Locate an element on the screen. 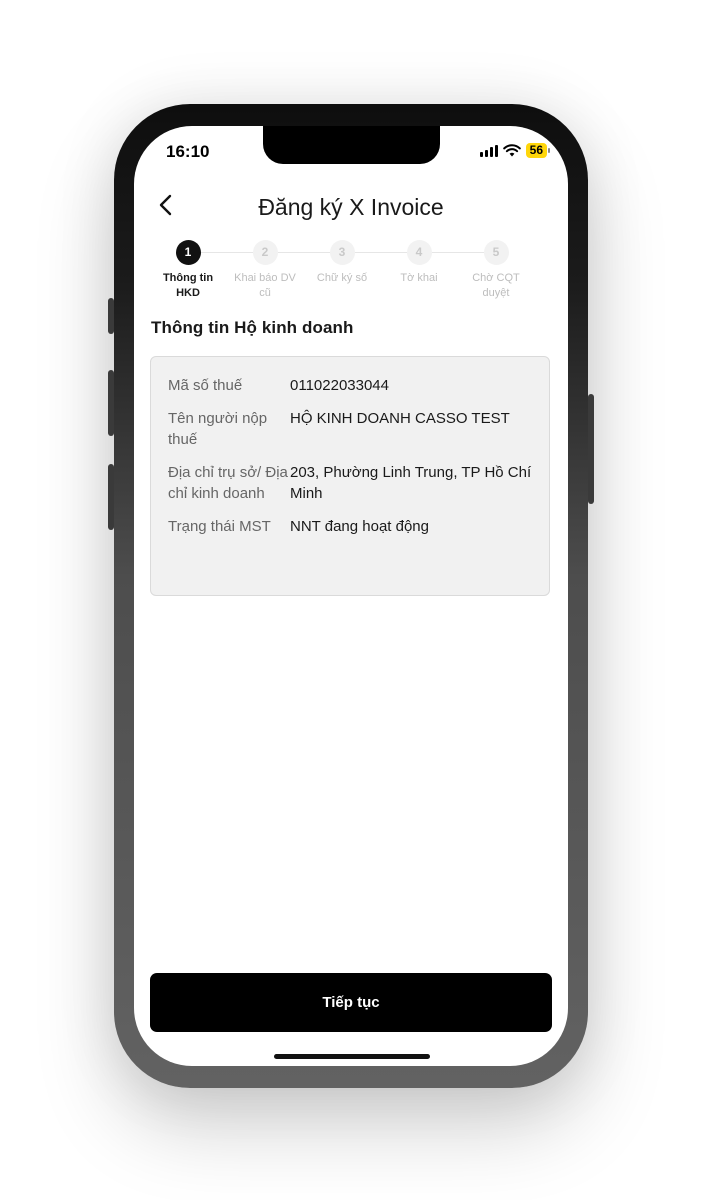  step-4-label-line1: Tờ khai is located at coordinates (419, 278).